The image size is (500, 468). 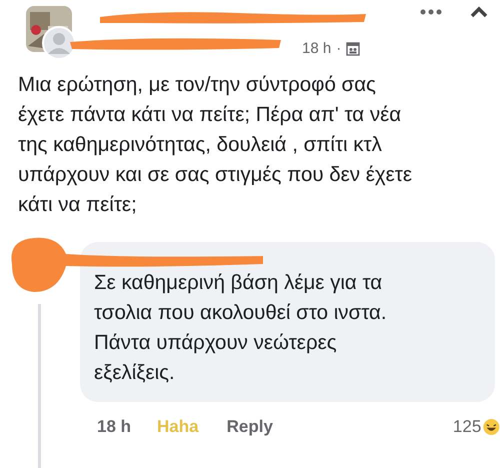 I want to click on laughing-emoji-icon, so click(x=491, y=427).